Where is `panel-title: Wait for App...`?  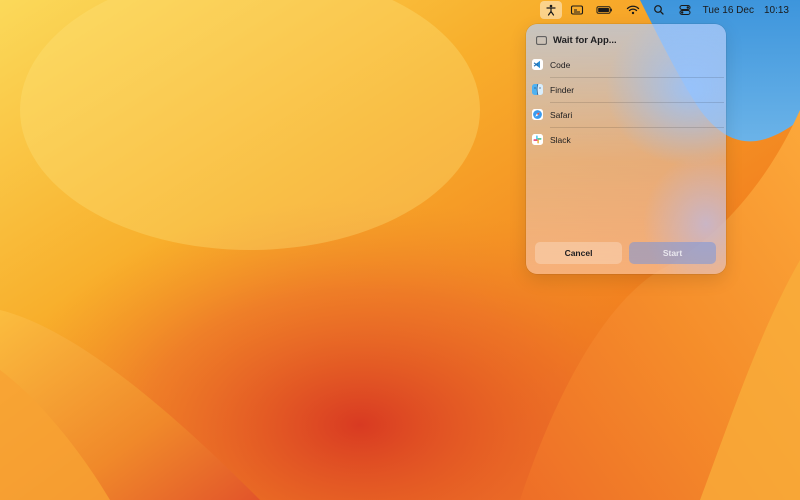 panel-title: Wait for App... is located at coordinates (585, 40).